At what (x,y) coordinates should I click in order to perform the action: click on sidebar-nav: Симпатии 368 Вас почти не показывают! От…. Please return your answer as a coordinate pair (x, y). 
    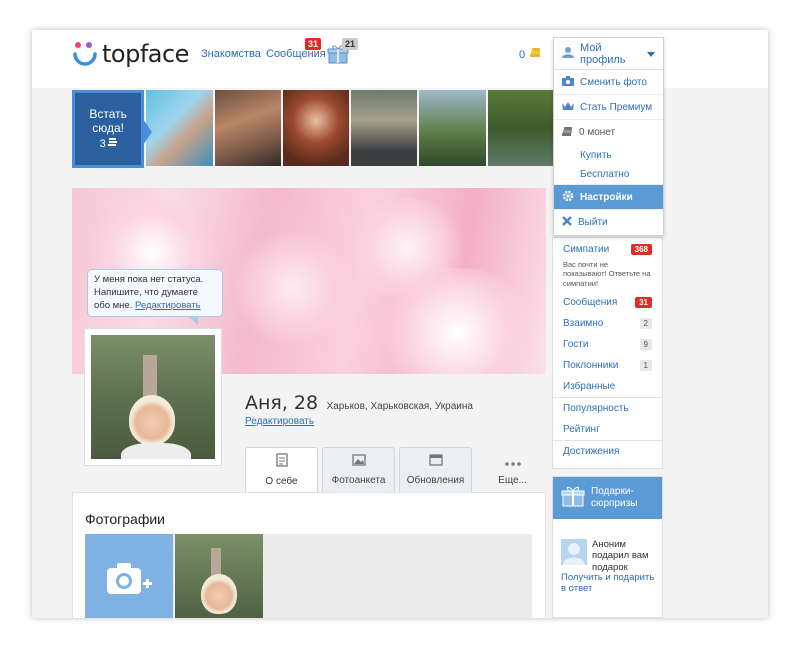
    Looking at the image, I should click on (607, 353).